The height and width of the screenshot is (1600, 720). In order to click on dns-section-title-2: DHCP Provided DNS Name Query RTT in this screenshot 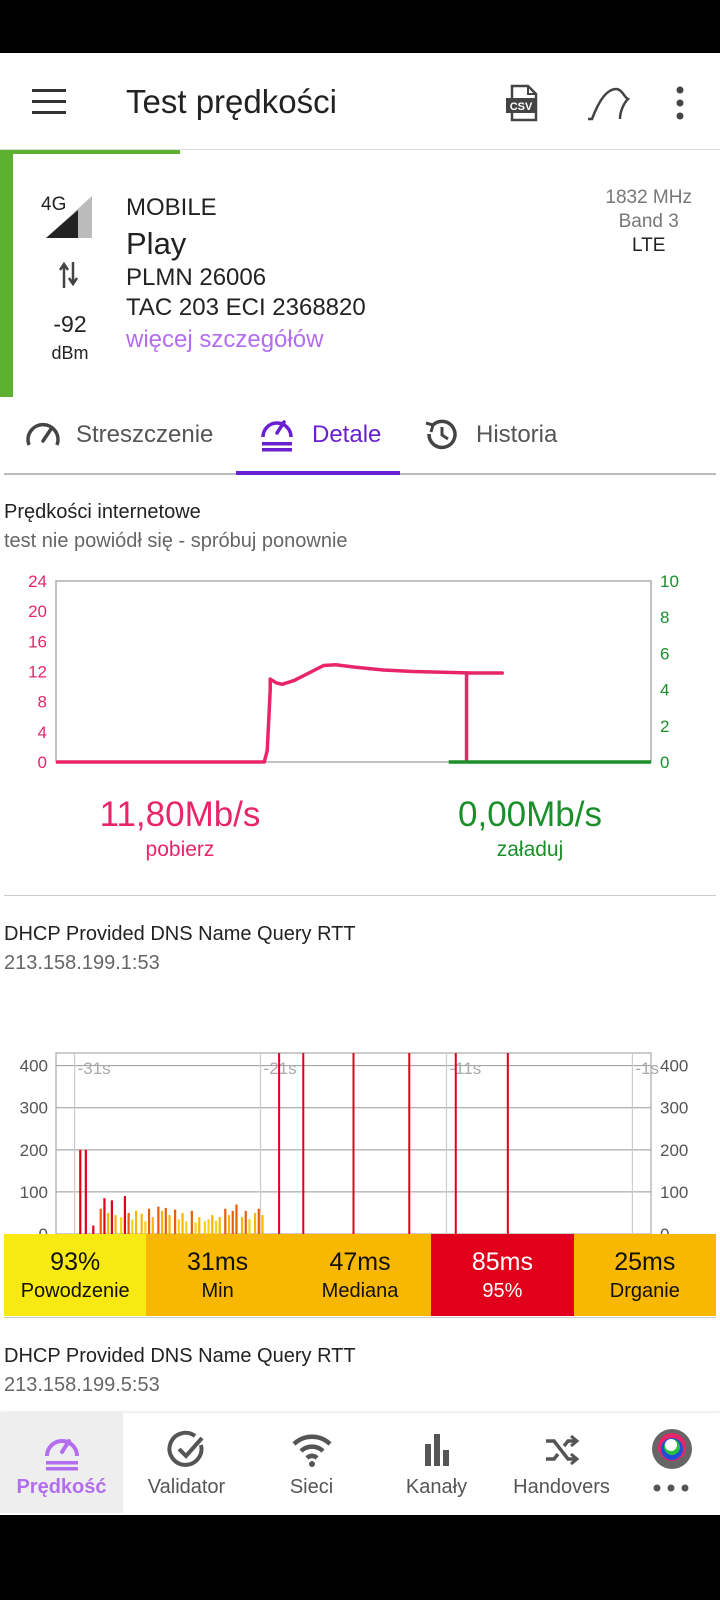, I will do `click(180, 1356)`.